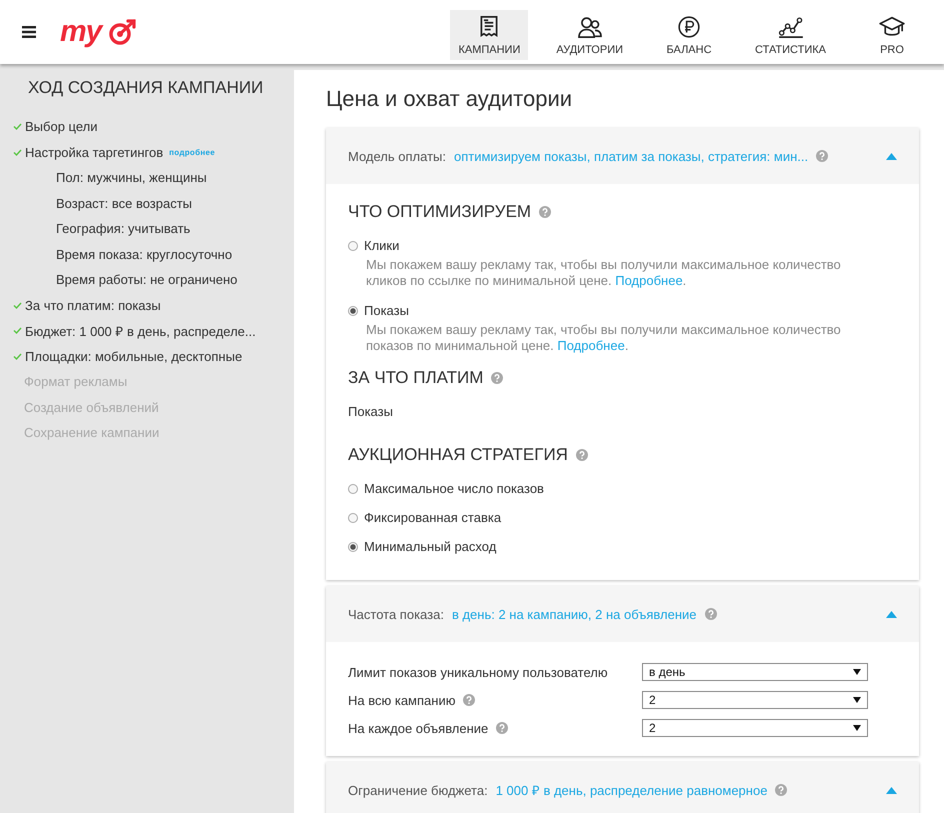 This screenshot has width=944, height=813. Describe the element at coordinates (146, 88) in the screenshot. I see `sidebar-title: ХОД СОЗДАНИЯ КАМПАНИИ` at that location.